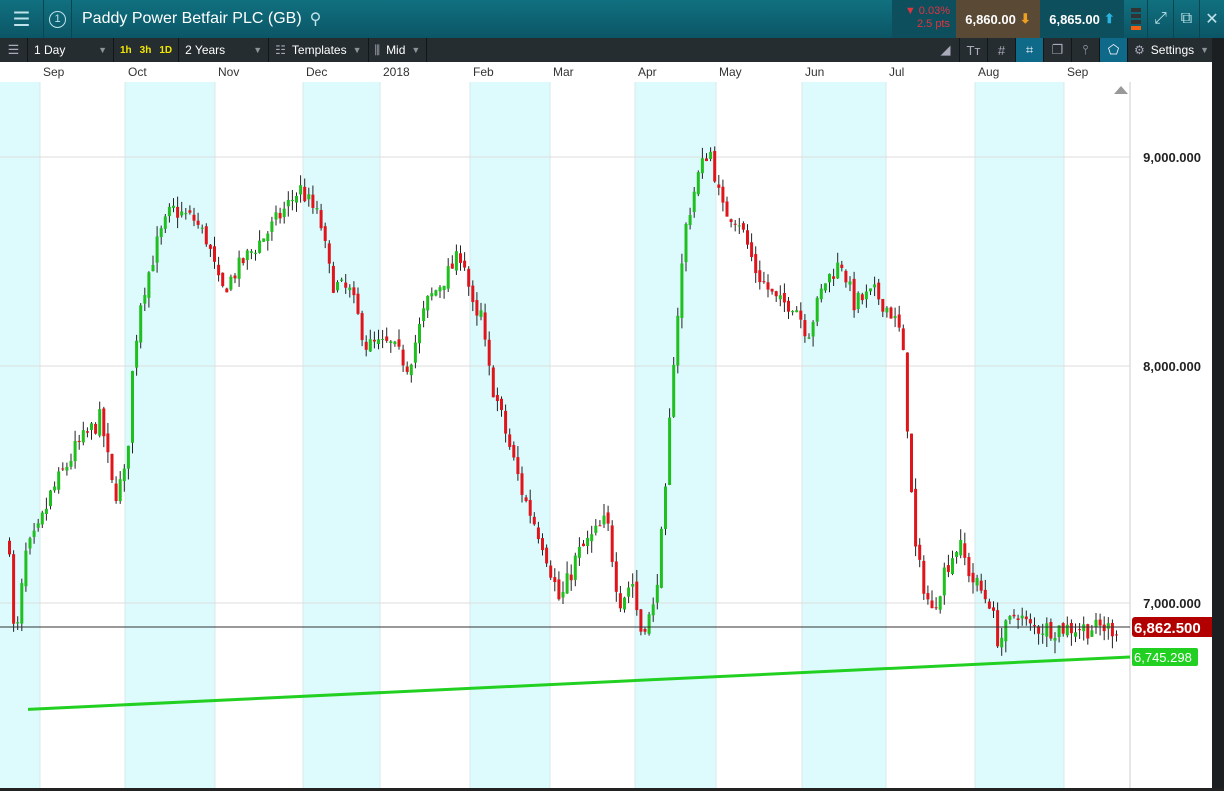  I want to click on scrollbar, so click(1218, 414).